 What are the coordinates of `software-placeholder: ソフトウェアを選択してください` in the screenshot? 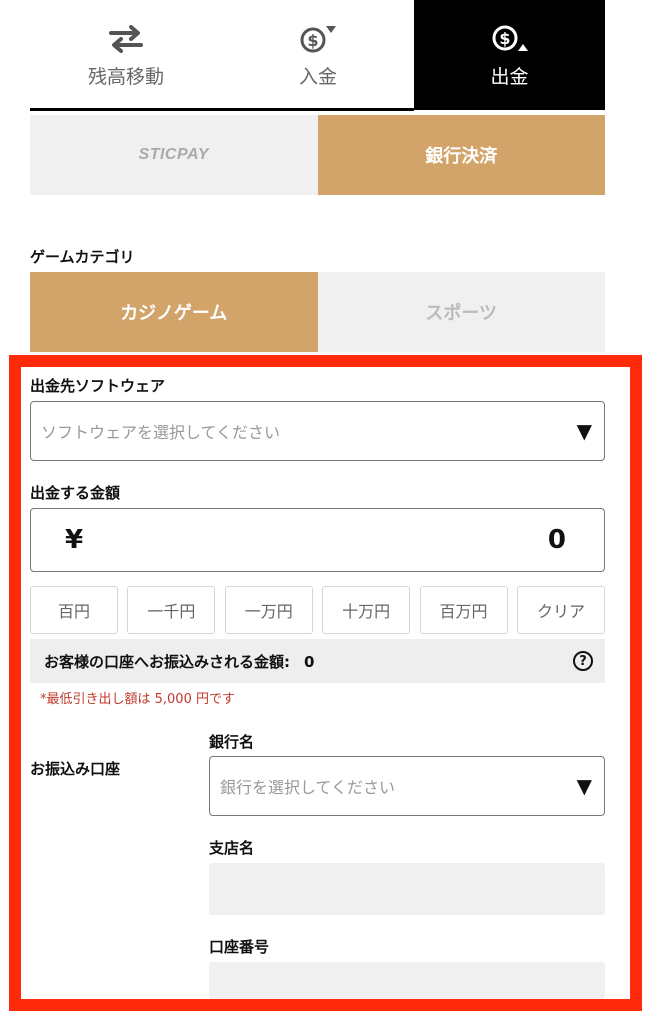 It's located at (161, 432).